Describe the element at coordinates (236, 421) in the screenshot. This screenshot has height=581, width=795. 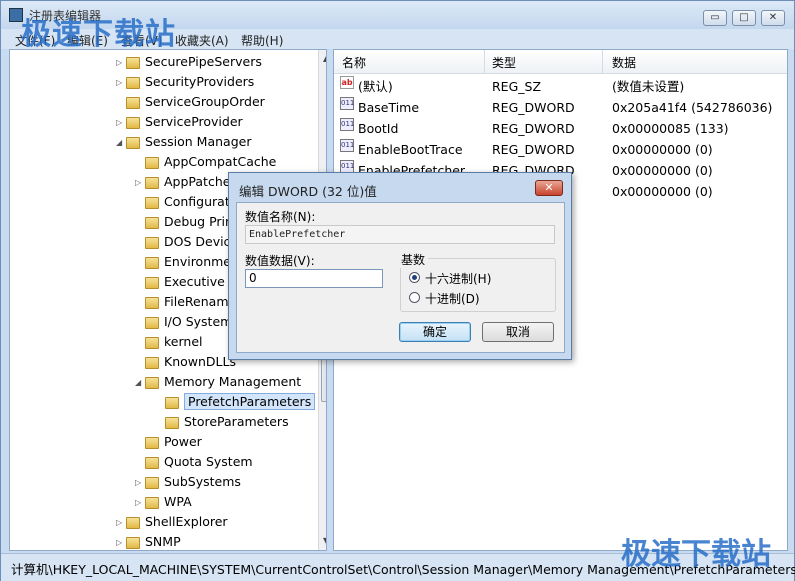
I see `tree-item-label: StoreParameters` at that location.